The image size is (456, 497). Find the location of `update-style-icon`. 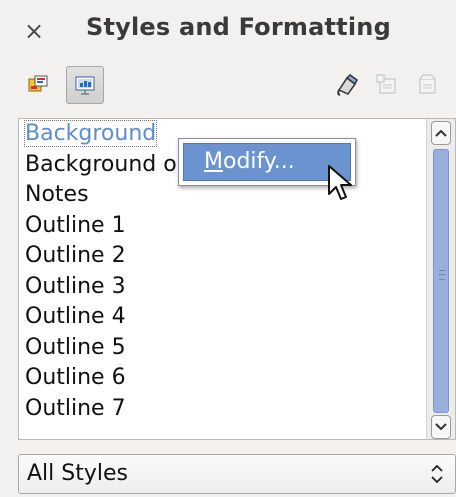

update-style-icon is located at coordinates (427, 84).